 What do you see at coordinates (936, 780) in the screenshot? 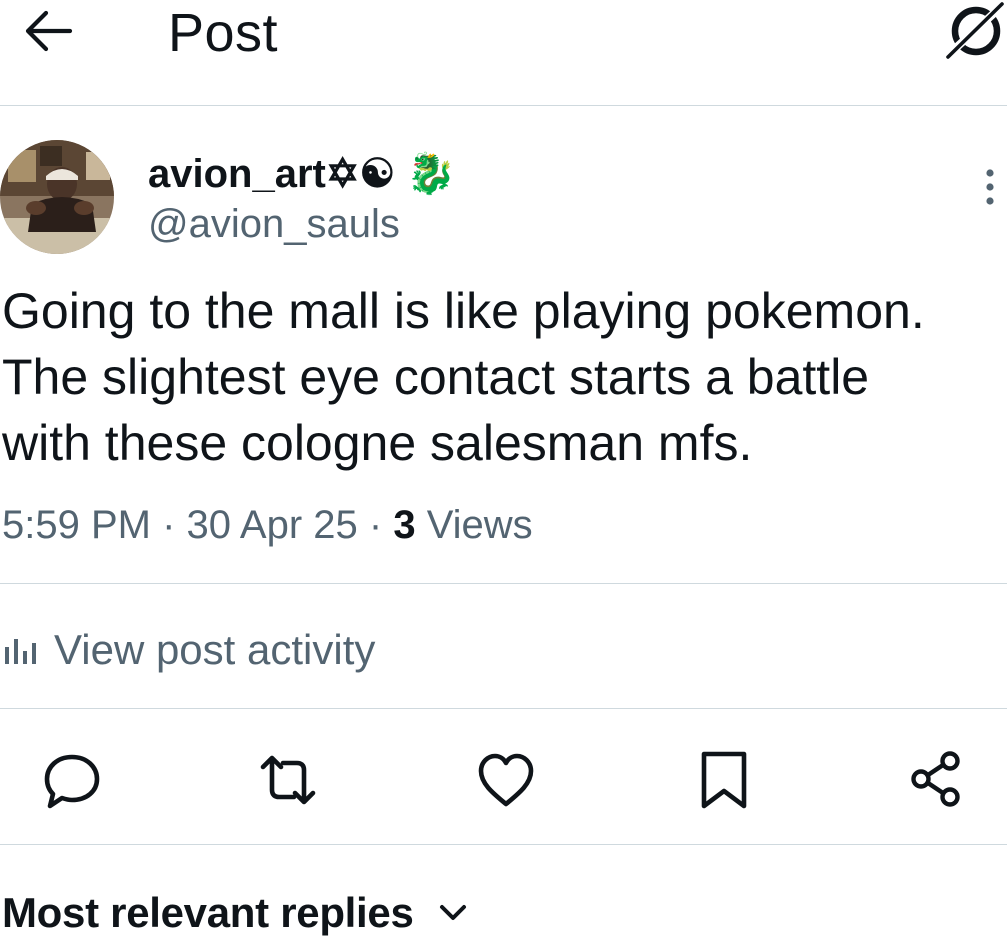
I see `share-icon` at bounding box center [936, 780].